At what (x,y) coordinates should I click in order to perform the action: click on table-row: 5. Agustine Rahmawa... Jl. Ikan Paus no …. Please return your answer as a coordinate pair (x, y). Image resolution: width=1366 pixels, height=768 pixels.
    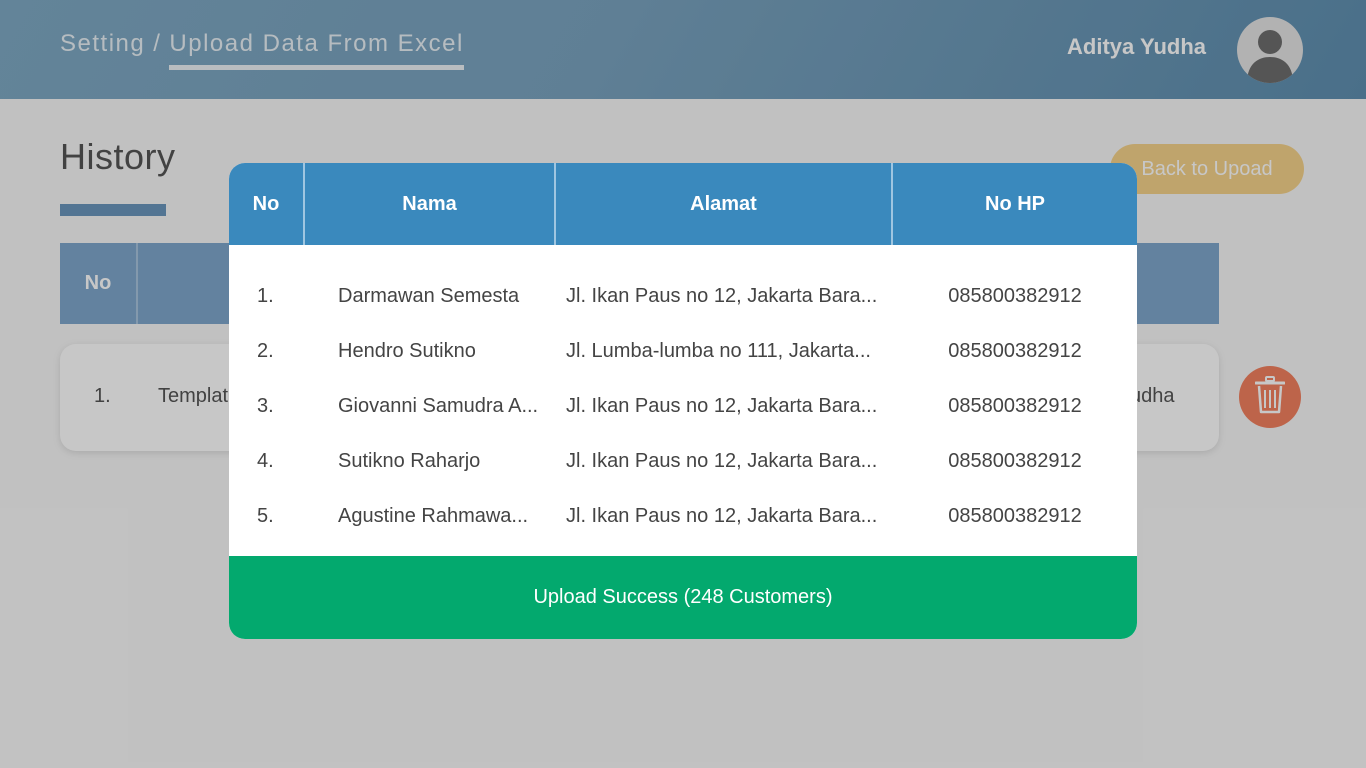
    Looking at the image, I should click on (683, 516).